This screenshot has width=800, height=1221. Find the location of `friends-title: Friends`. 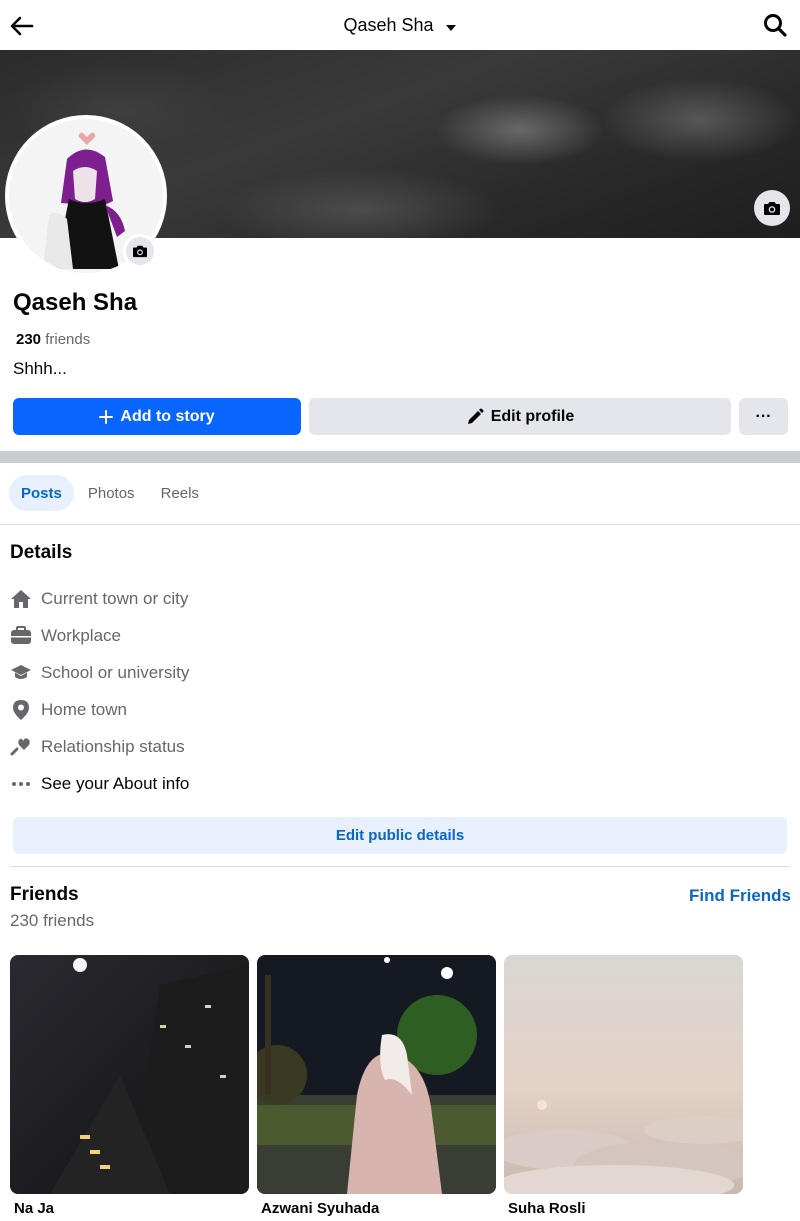

friends-title: Friends is located at coordinates (44, 894).